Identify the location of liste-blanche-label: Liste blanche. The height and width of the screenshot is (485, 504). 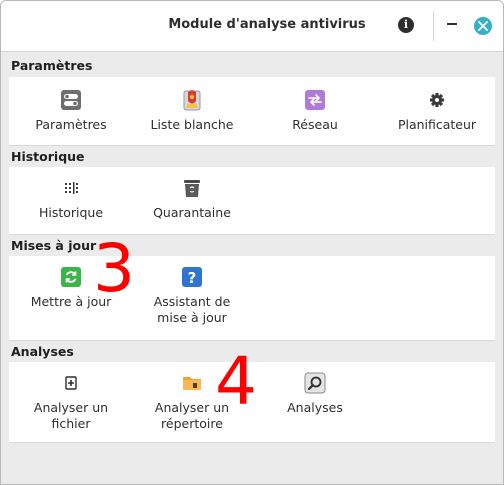
(192, 124).